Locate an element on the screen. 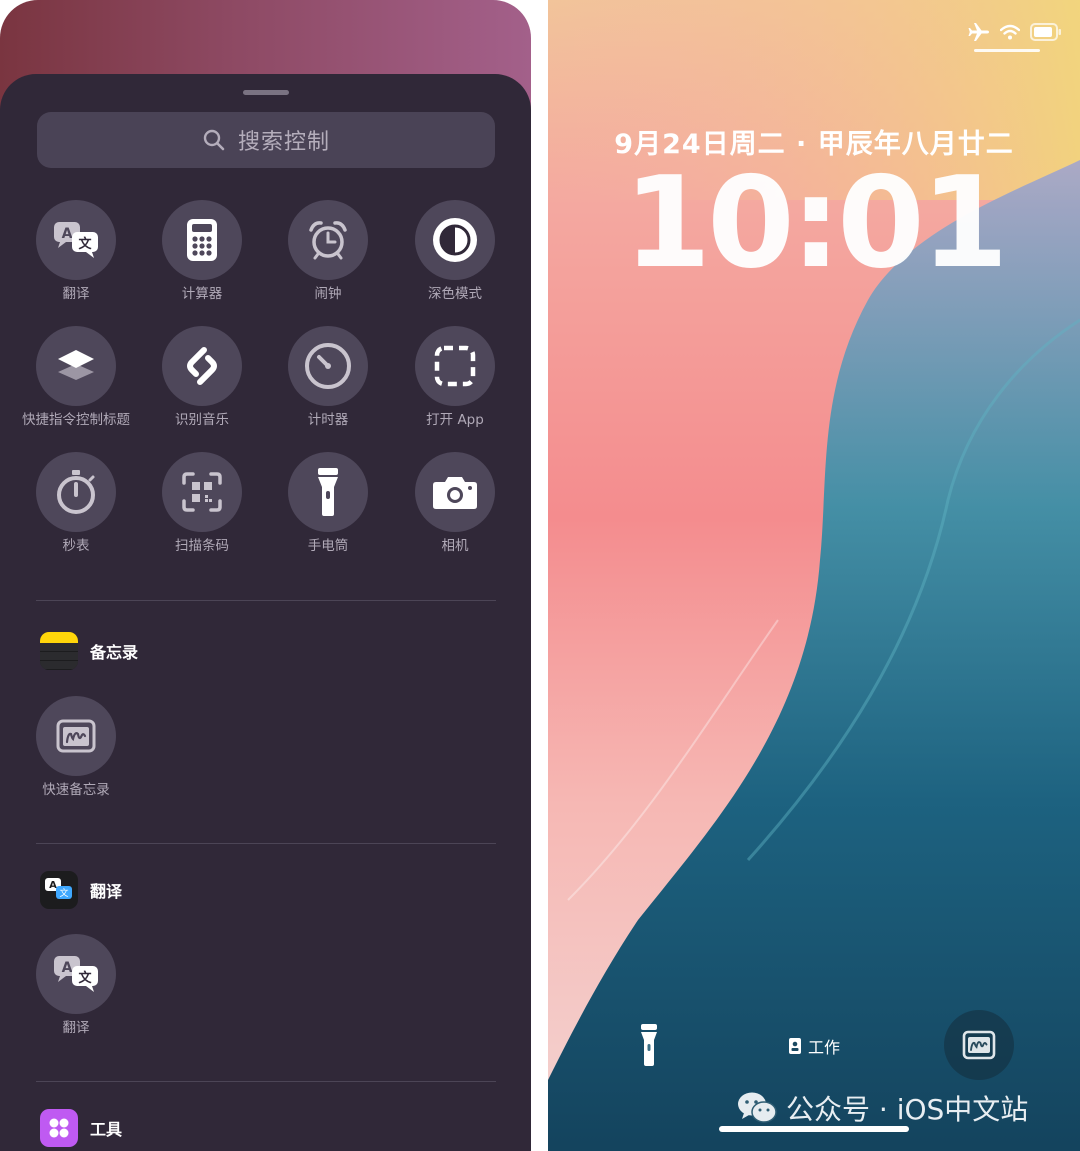 This screenshot has width=1080, height=1151. dark-mode-icon is located at coordinates (455, 240).